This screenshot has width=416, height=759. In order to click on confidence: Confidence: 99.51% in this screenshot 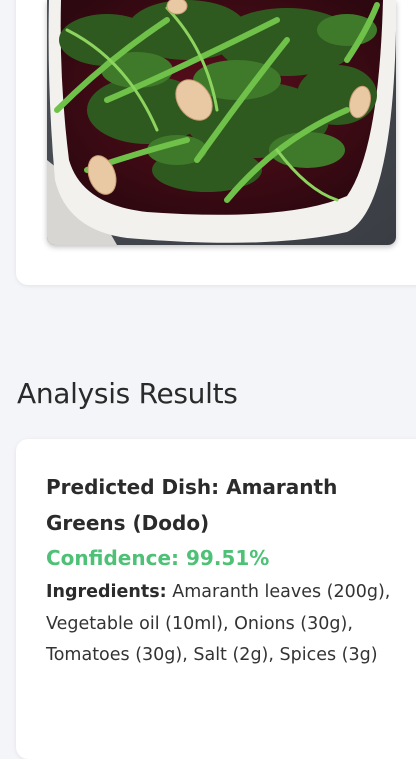, I will do `click(222, 558)`.